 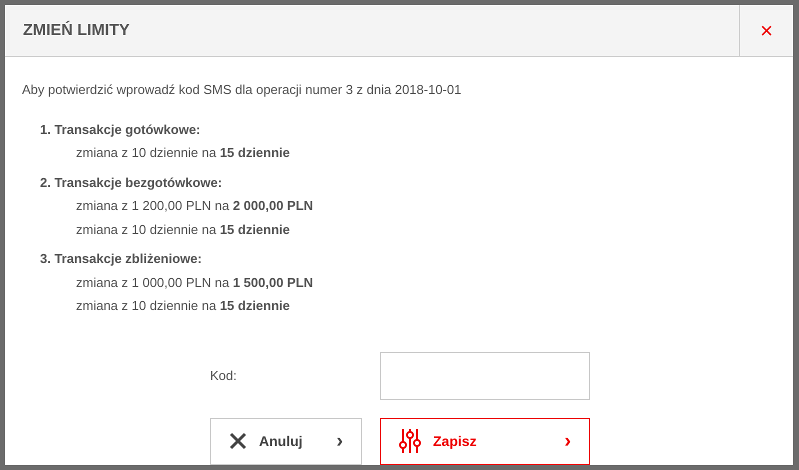 What do you see at coordinates (121, 129) in the screenshot?
I see `section-heading: 1. Transakcje gotówkowe:` at bounding box center [121, 129].